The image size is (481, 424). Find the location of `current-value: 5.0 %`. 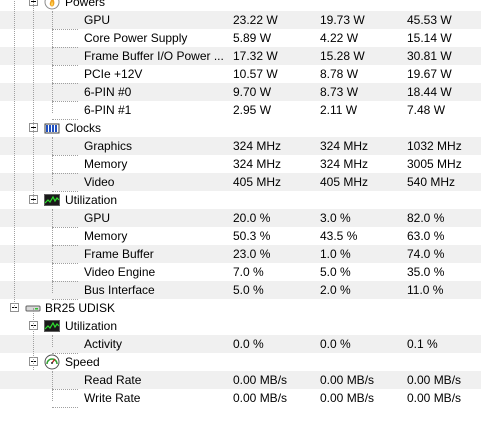

current-value: 5.0 % is located at coordinates (248, 290).